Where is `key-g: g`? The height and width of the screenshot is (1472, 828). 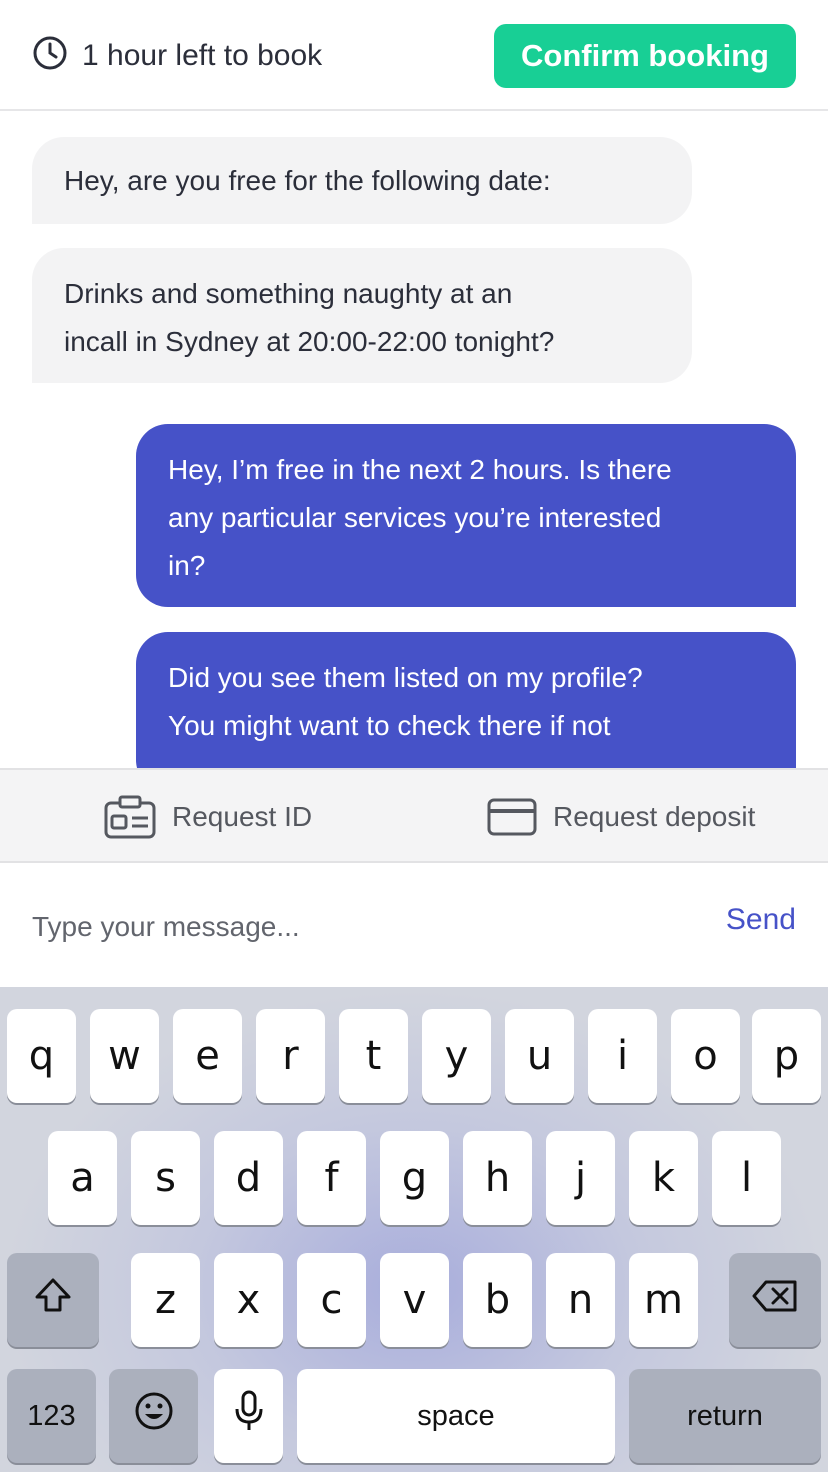
key-g: g is located at coordinates (414, 1178).